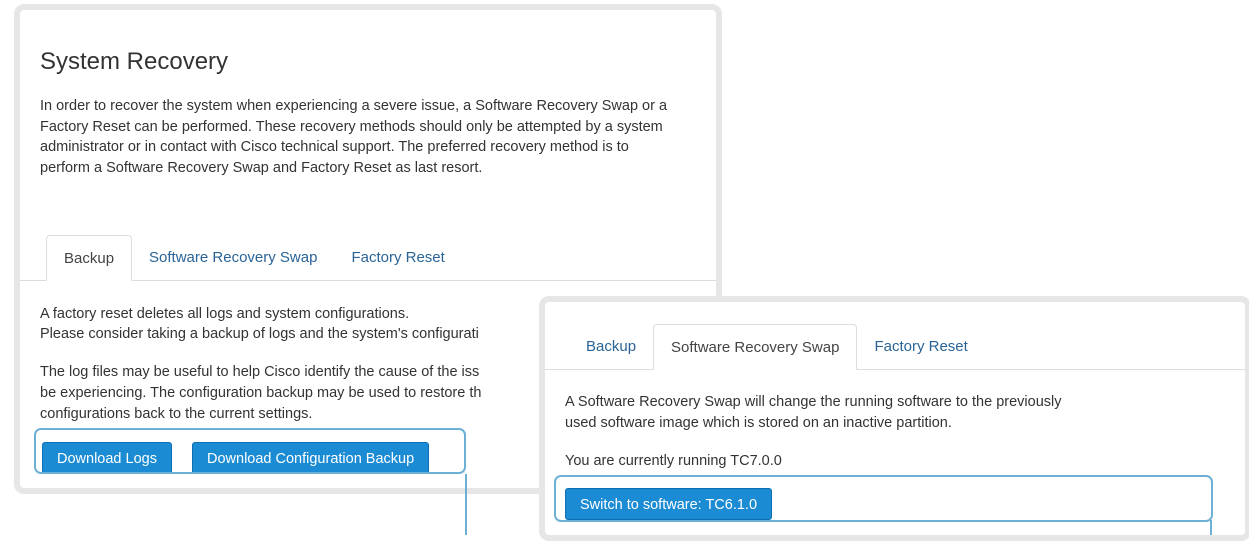  Describe the element at coordinates (920, 347) in the screenshot. I see `swap-tab-factory-reset: Factory Reset` at that location.